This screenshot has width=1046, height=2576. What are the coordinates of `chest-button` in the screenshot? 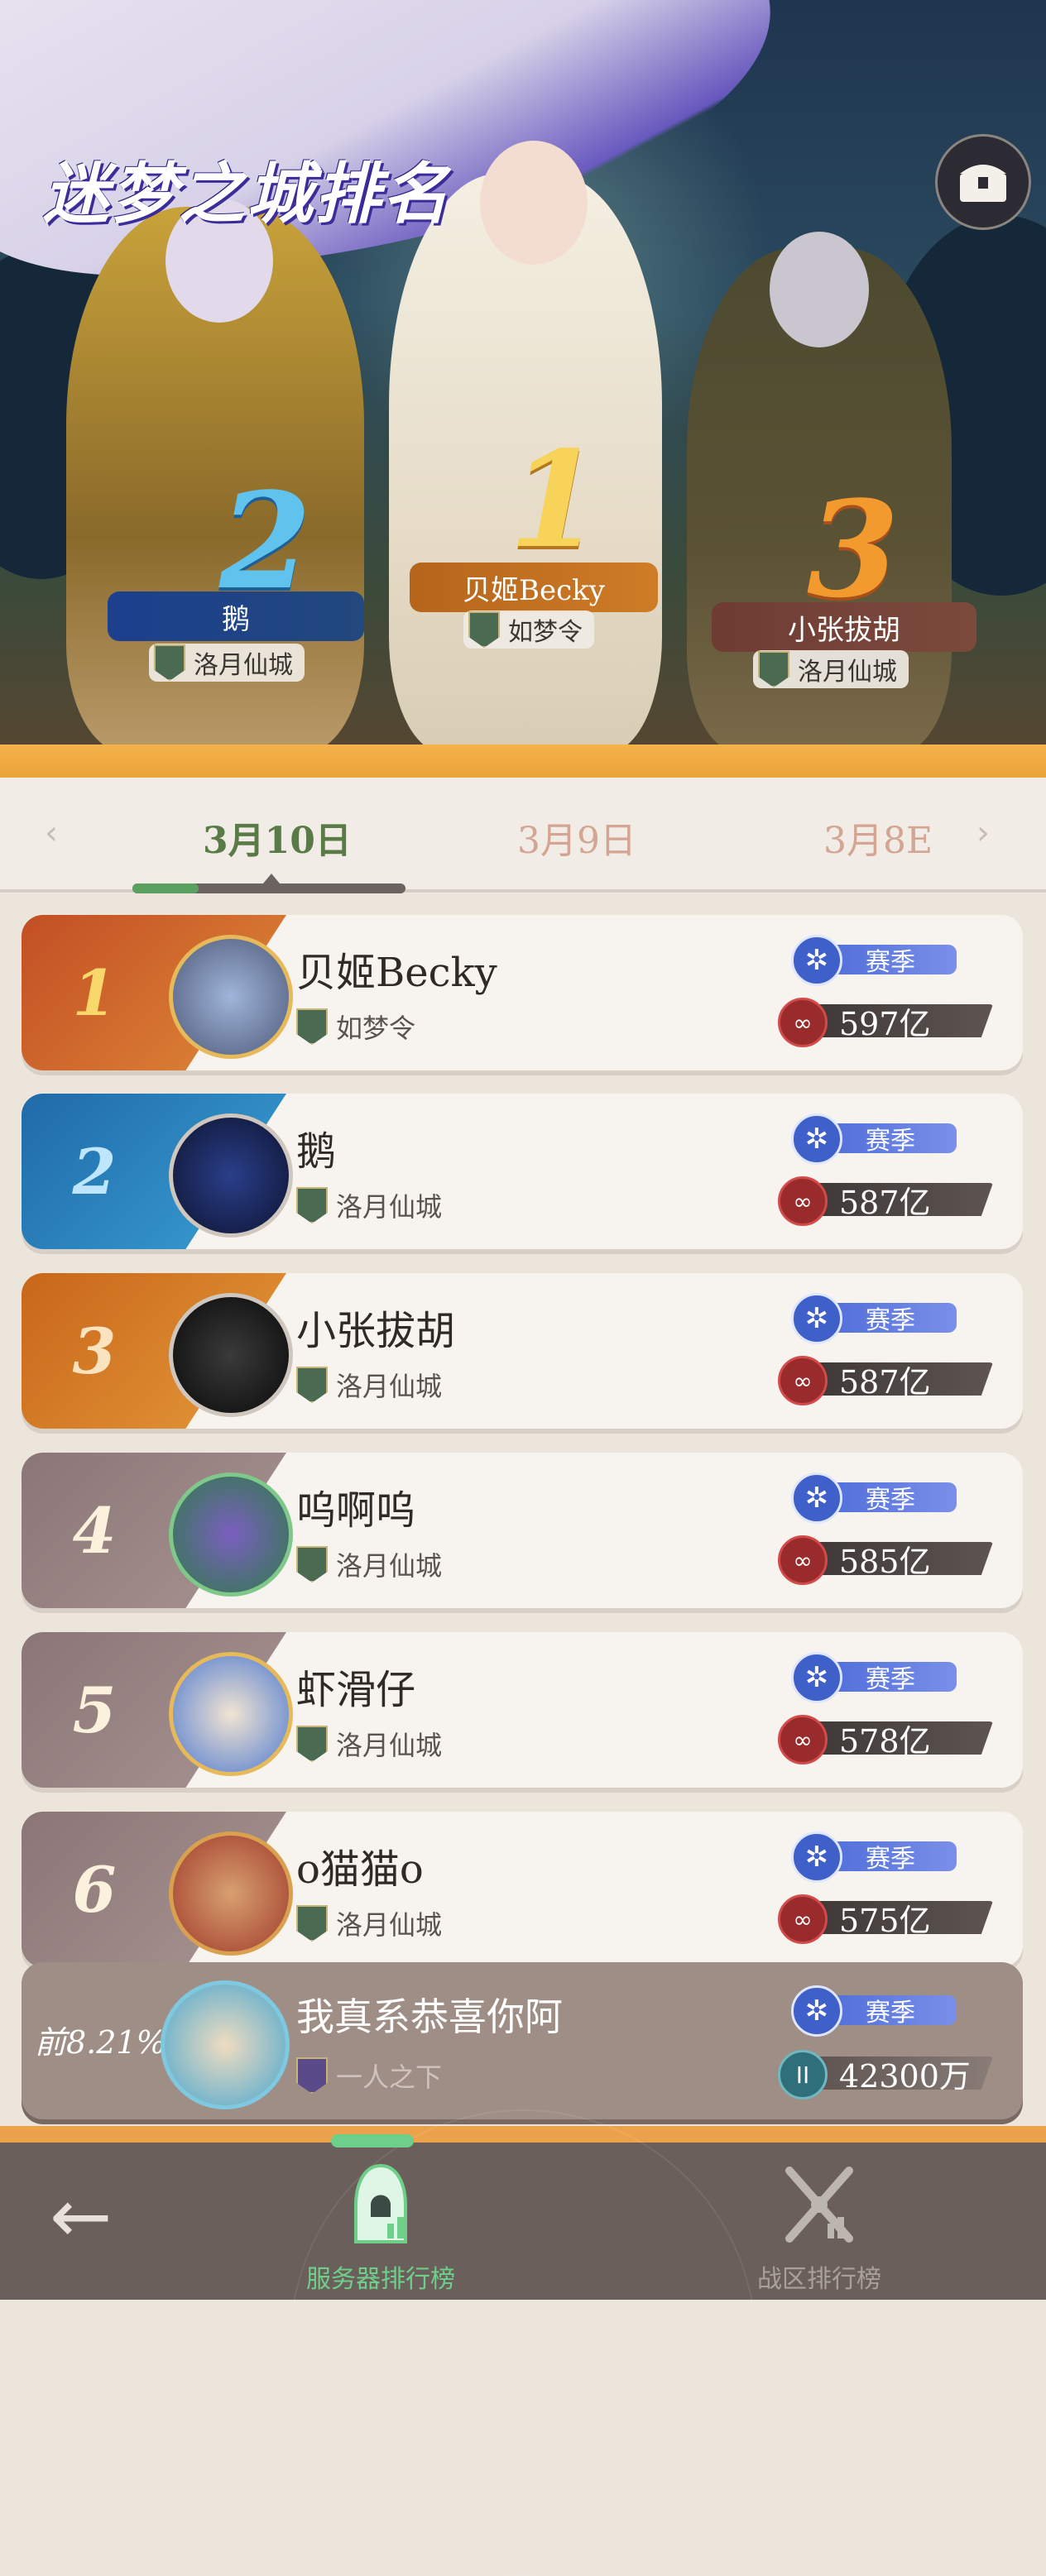 It's located at (983, 182).